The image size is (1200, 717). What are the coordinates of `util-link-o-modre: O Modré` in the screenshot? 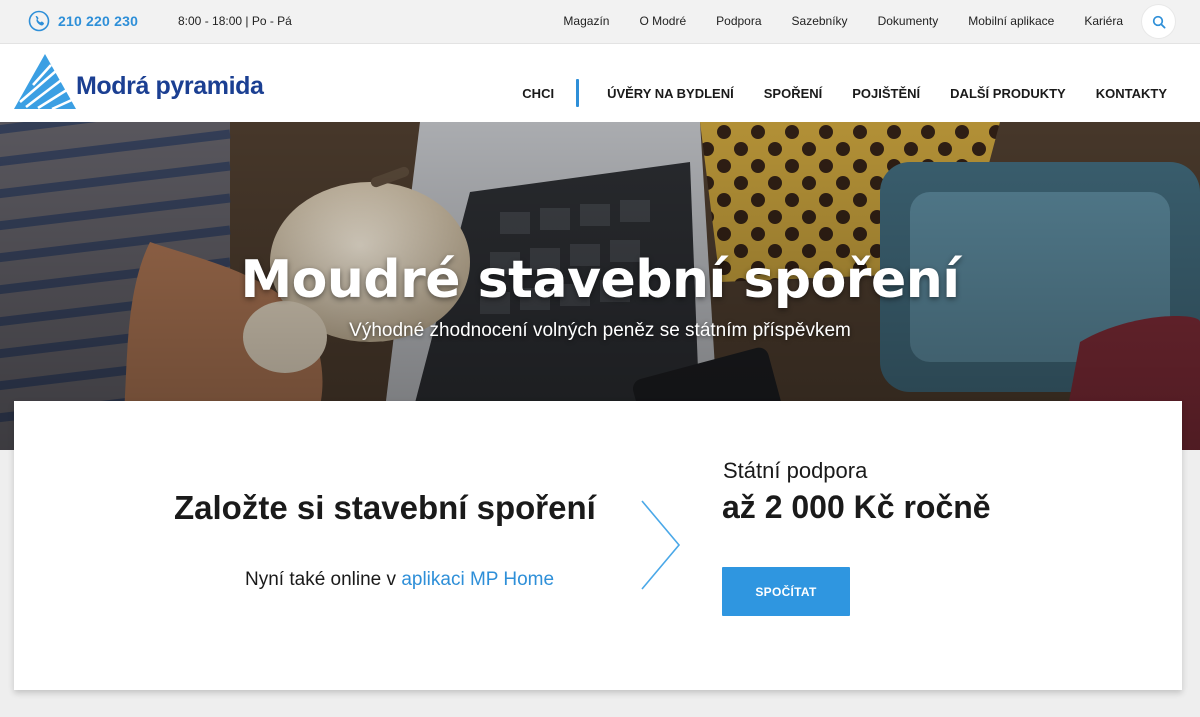 It's located at (662, 21).